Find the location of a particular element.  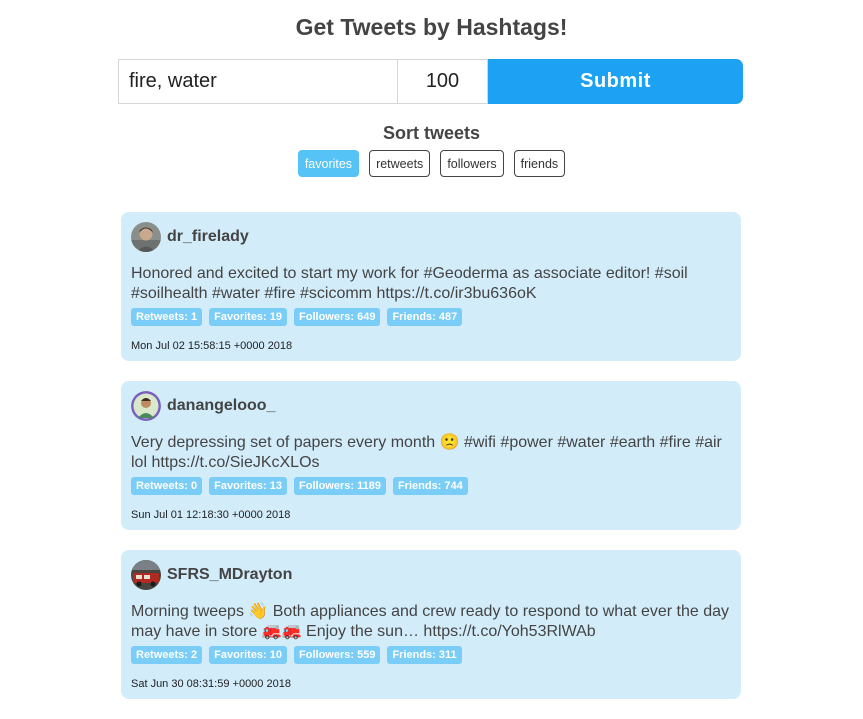

retweets-badge: Retweets: 0 is located at coordinates (167, 486).